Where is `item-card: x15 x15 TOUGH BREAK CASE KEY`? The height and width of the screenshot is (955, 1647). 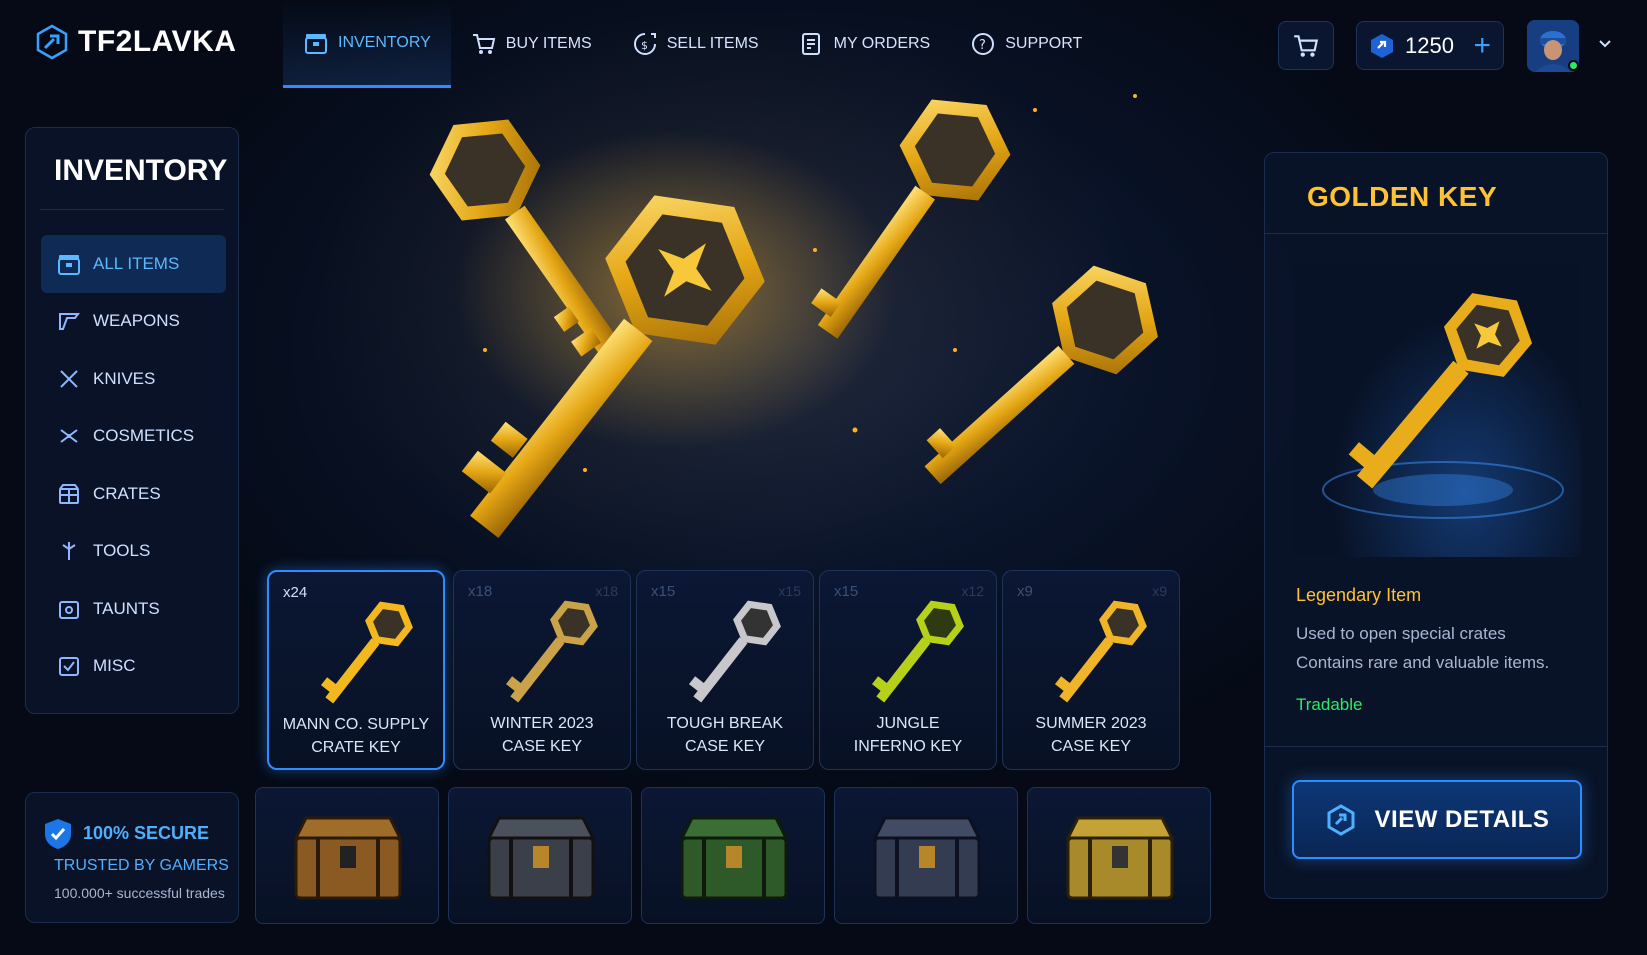 item-card: x15 x15 TOUGH BREAK CASE KEY is located at coordinates (725, 670).